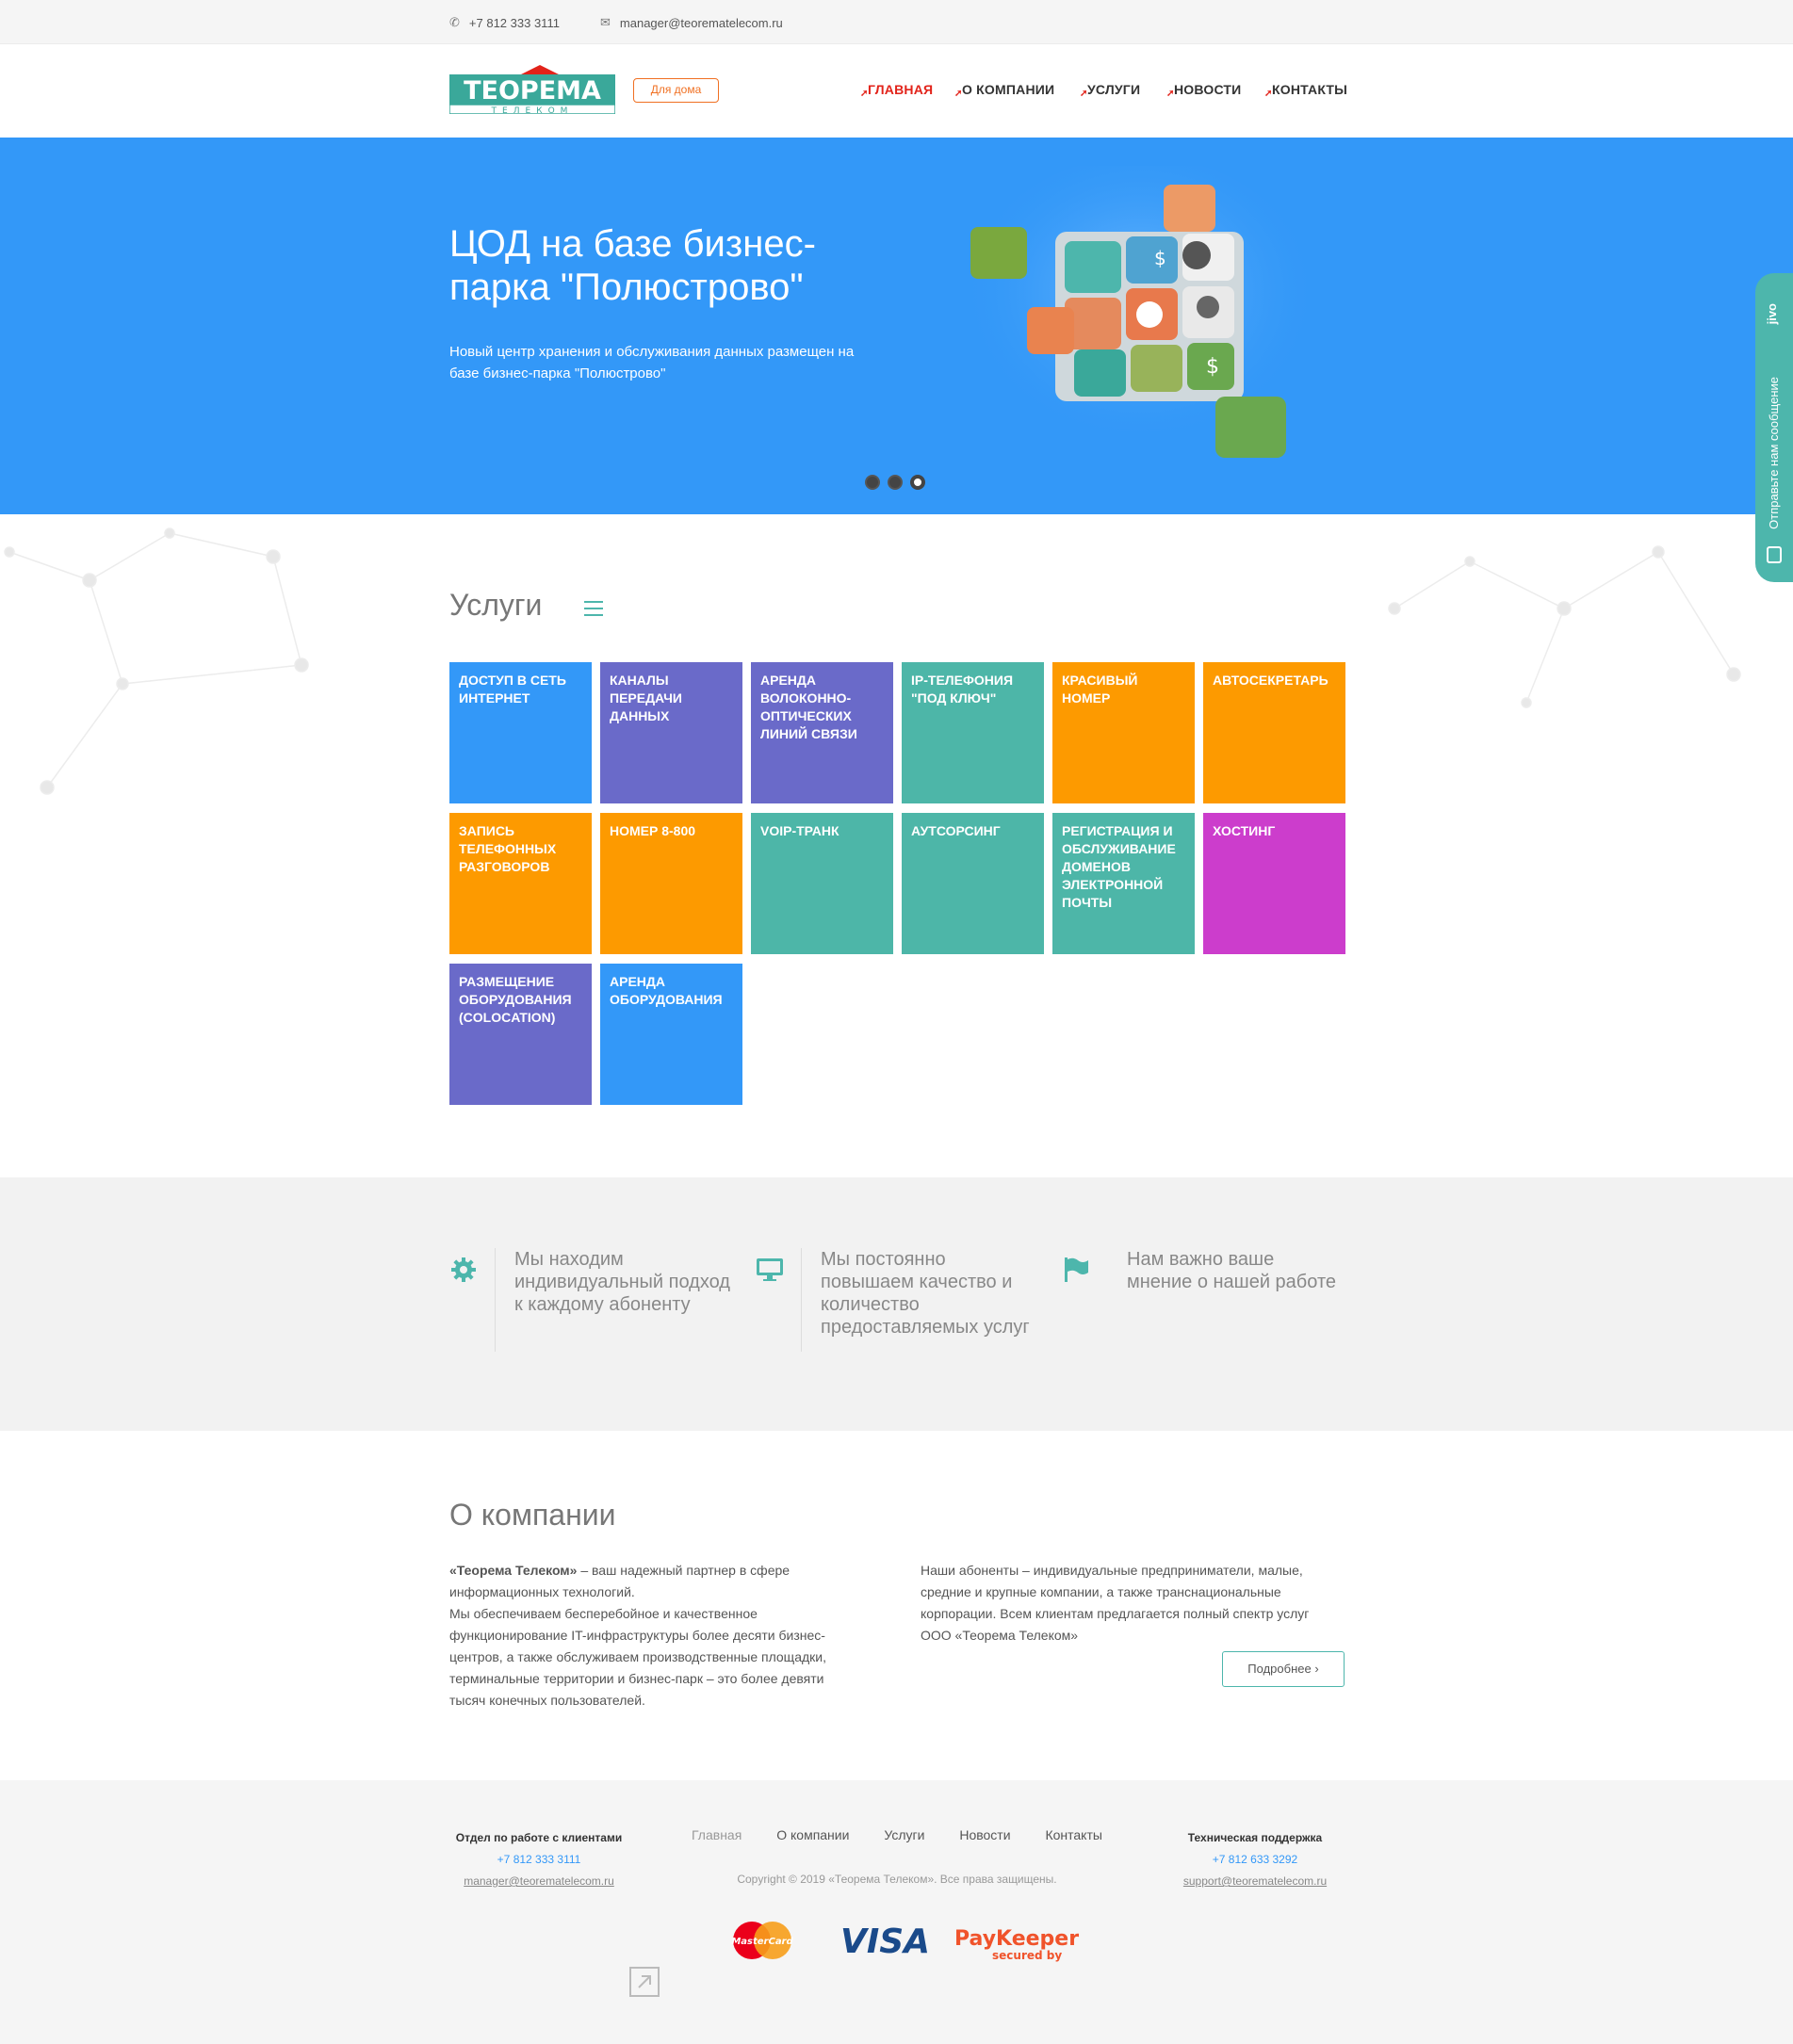 This screenshot has width=1793, height=2044. I want to click on footer-clients-email: manager@teorematelecom.ru, so click(538, 1881).